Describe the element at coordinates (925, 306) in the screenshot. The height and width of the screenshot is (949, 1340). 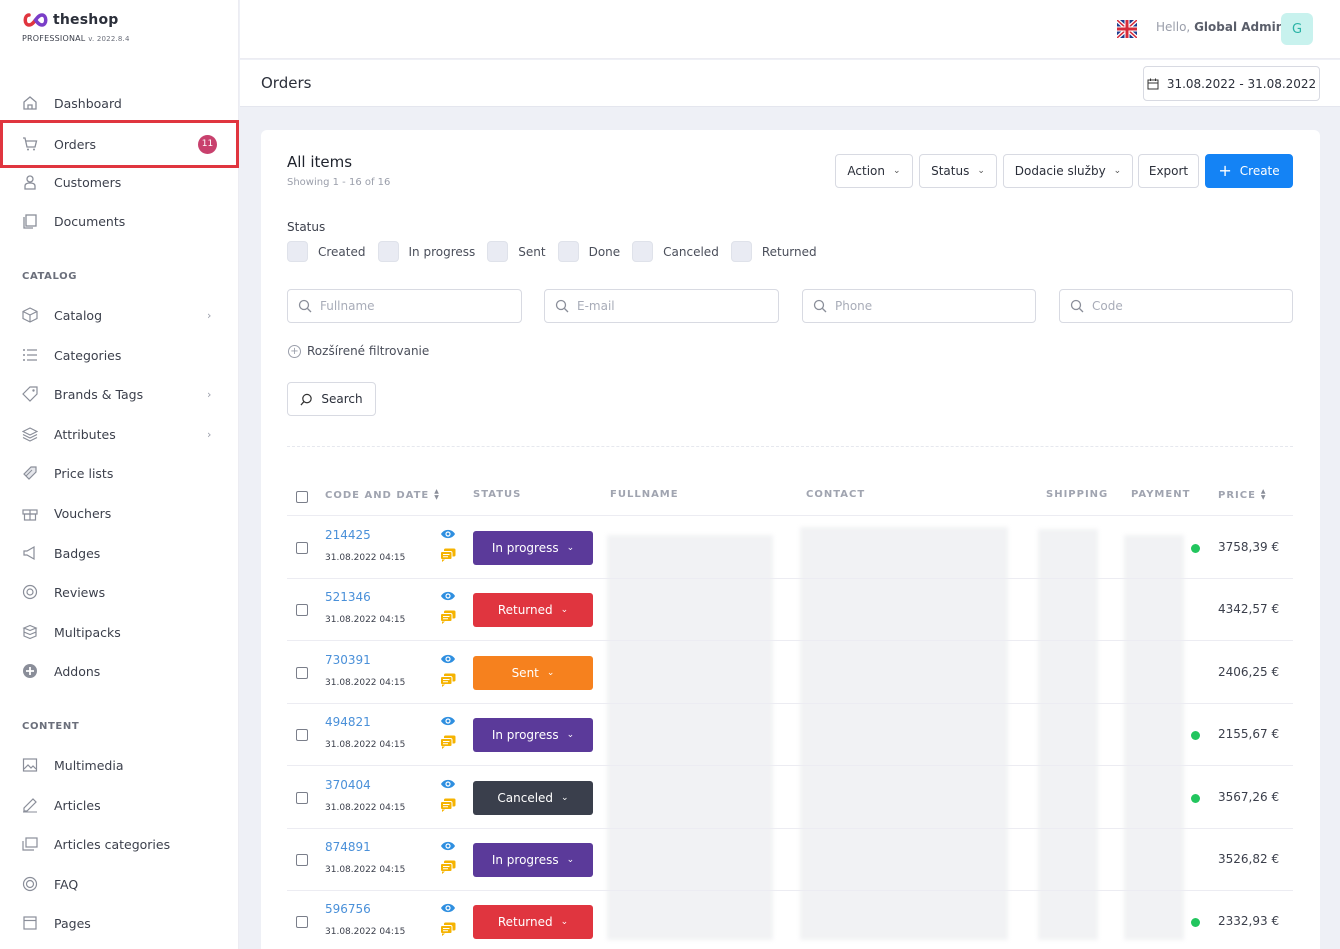
I see `phone-input` at that location.